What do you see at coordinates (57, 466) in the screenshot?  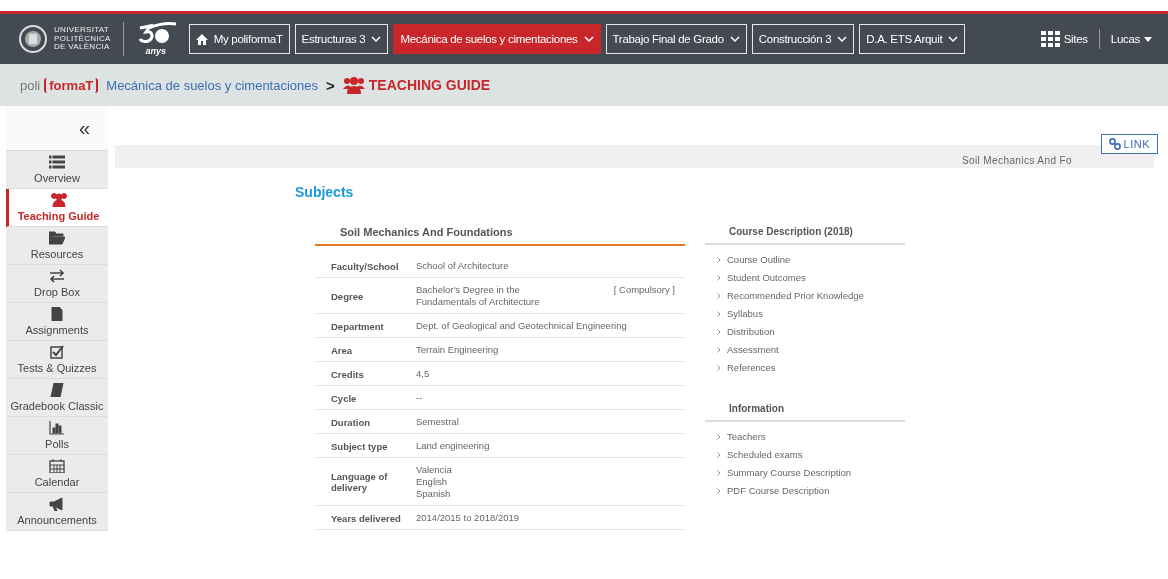 I see `calendar-icon` at bounding box center [57, 466].